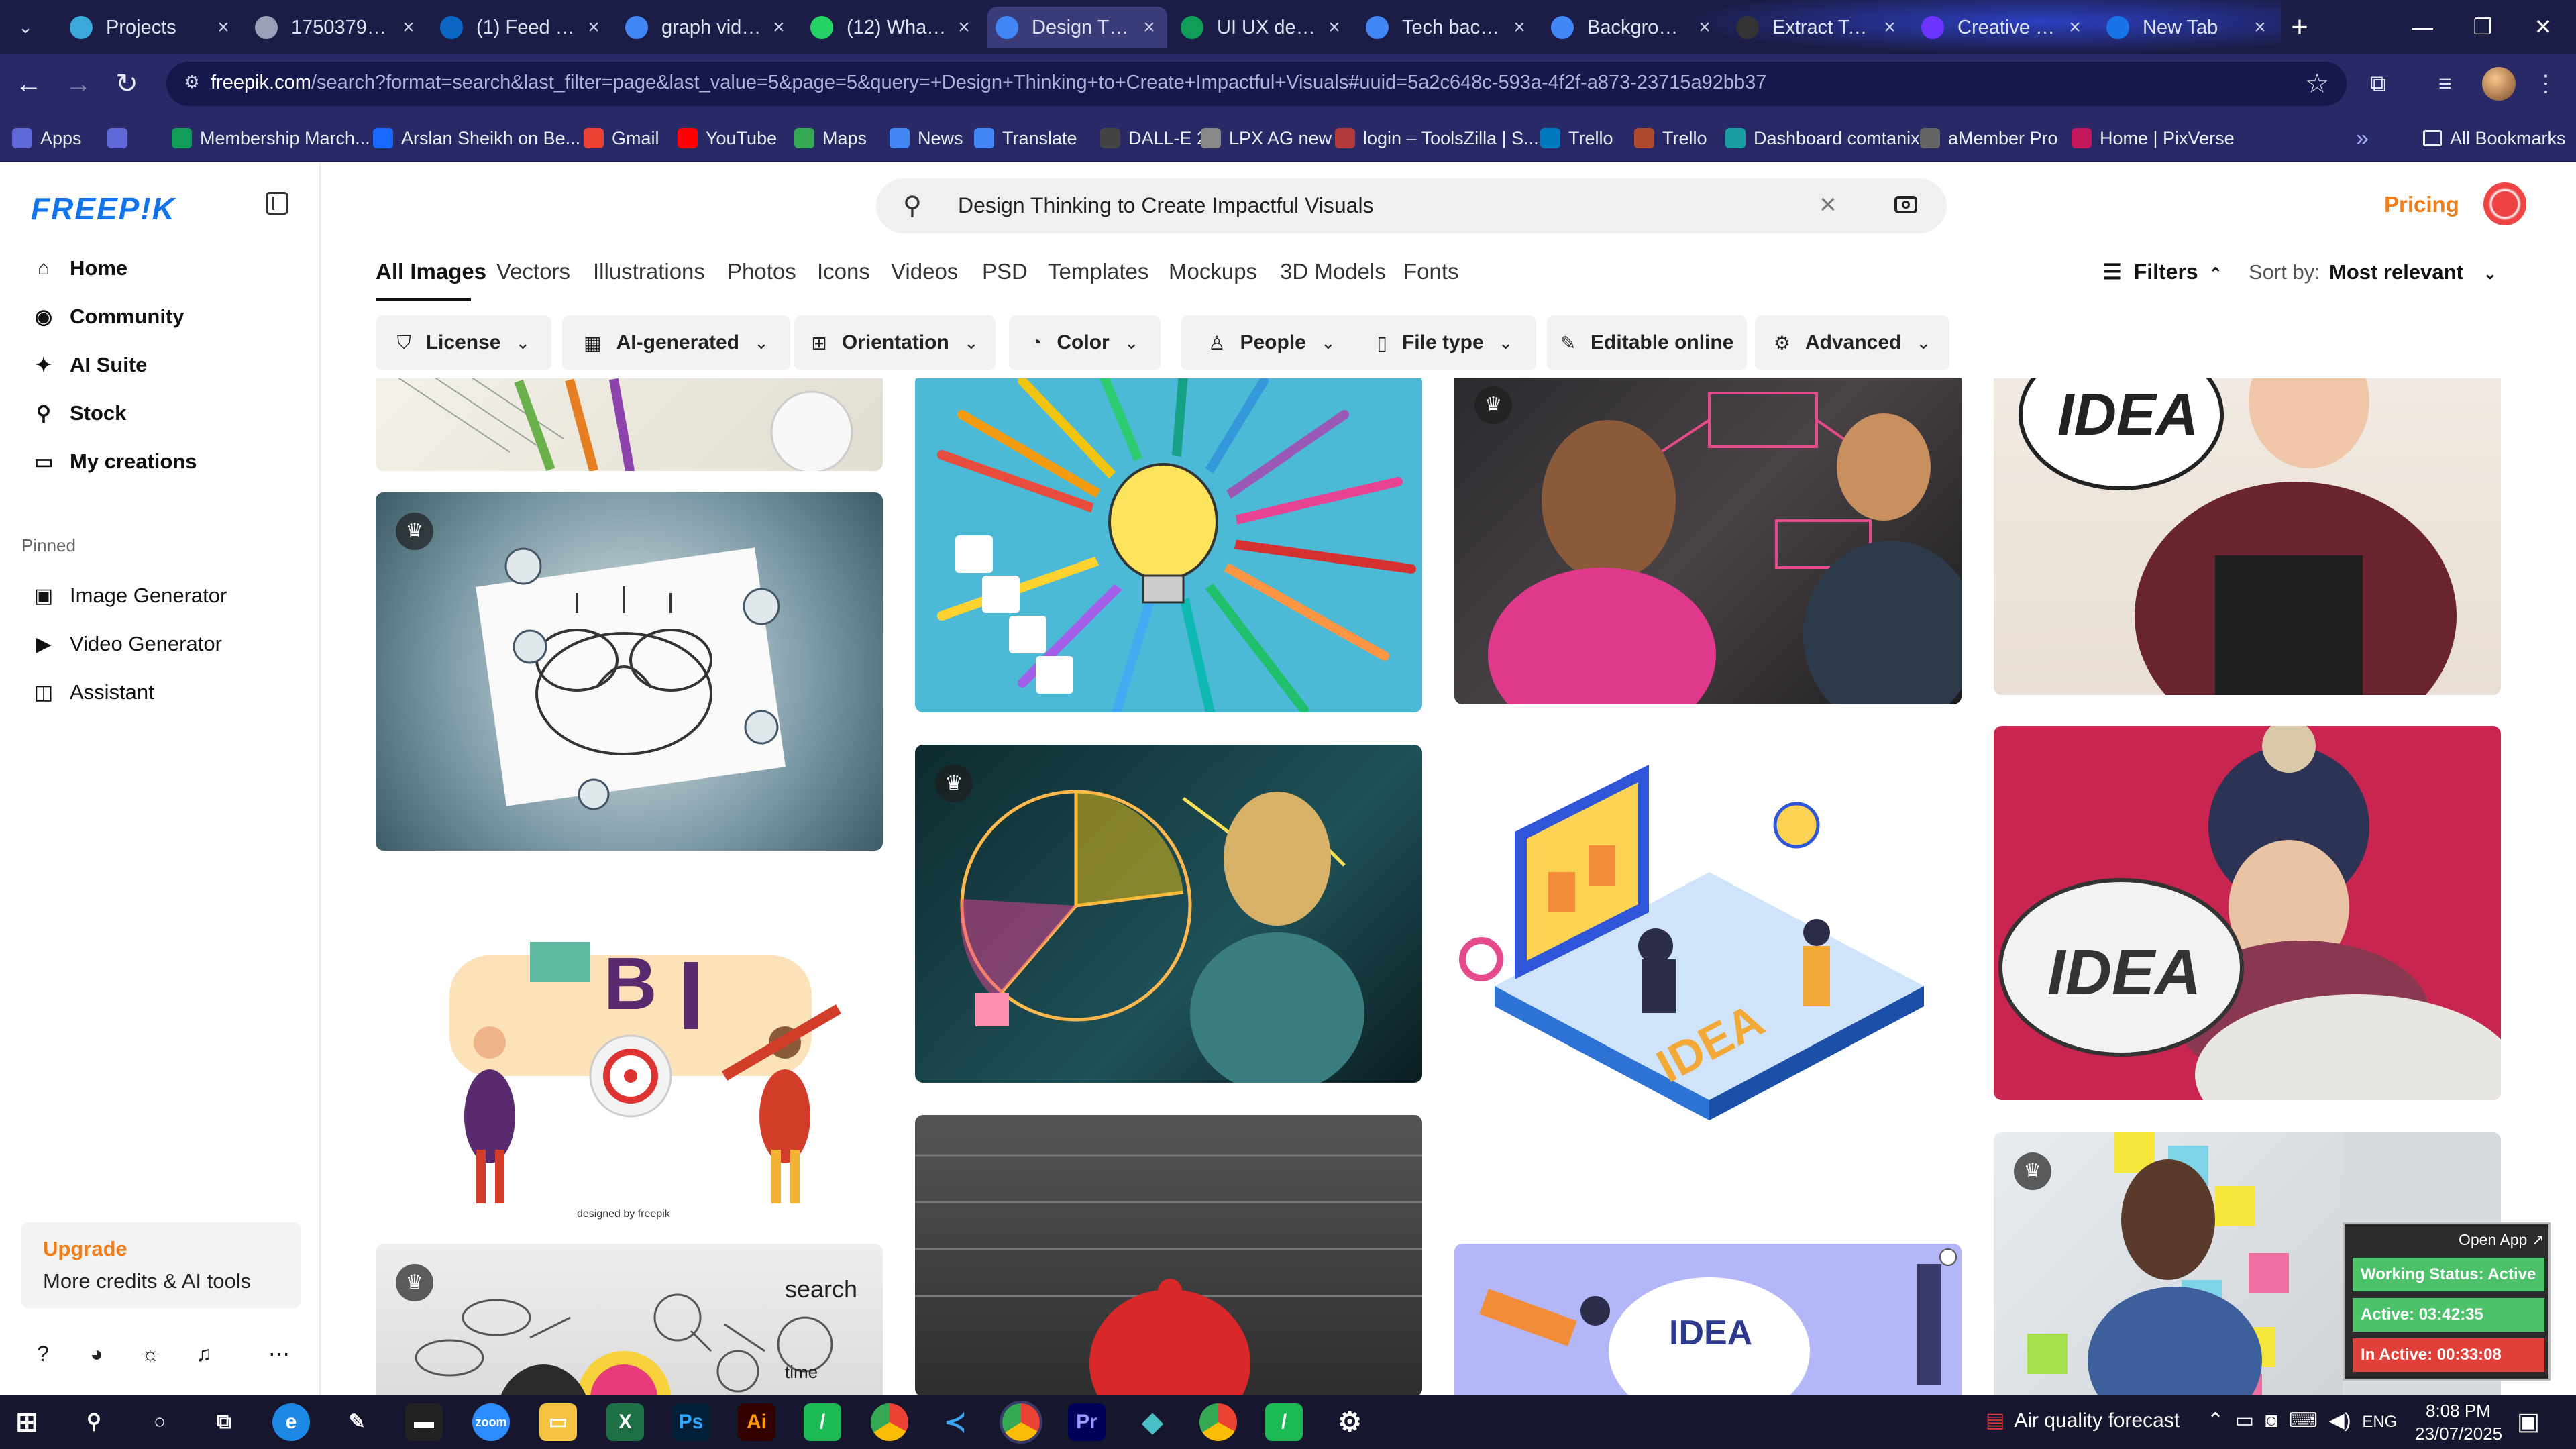 This screenshot has height=1449, width=2576. What do you see at coordinates (1098, 271) in the screenshot?
I see `type-tab-templates: Templates` at bounding box center [1098, 271].